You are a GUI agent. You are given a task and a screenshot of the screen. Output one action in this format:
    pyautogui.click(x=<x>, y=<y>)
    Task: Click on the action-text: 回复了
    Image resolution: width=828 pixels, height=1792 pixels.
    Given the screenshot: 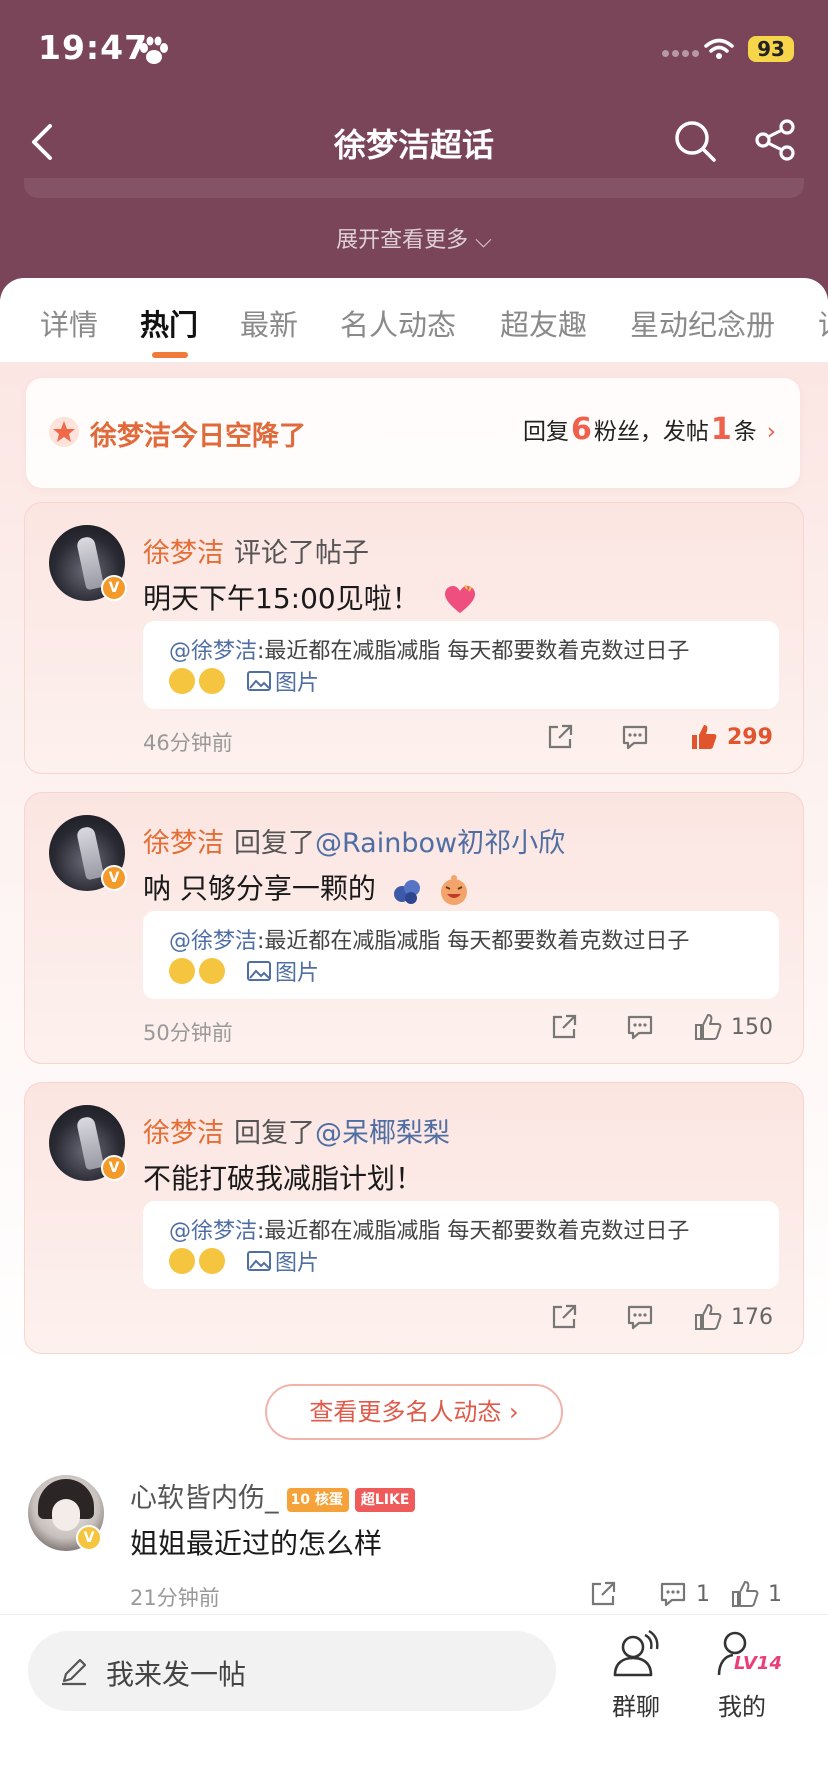 What is the action you would take?
    pyautogui.click(x=274, y=843)
    